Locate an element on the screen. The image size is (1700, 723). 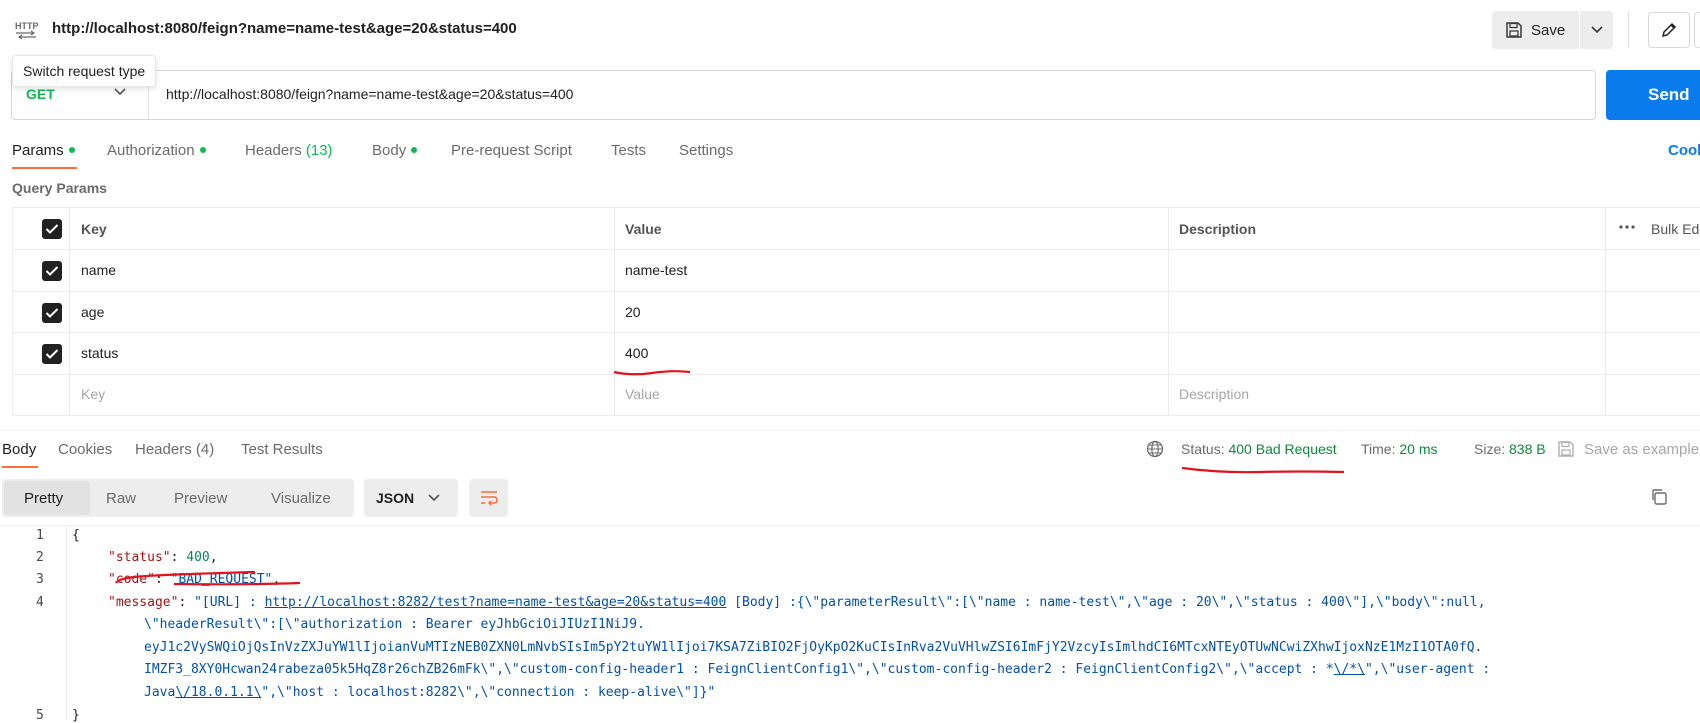
cookies-link: Cookies is located at coordinates (1684, 150).